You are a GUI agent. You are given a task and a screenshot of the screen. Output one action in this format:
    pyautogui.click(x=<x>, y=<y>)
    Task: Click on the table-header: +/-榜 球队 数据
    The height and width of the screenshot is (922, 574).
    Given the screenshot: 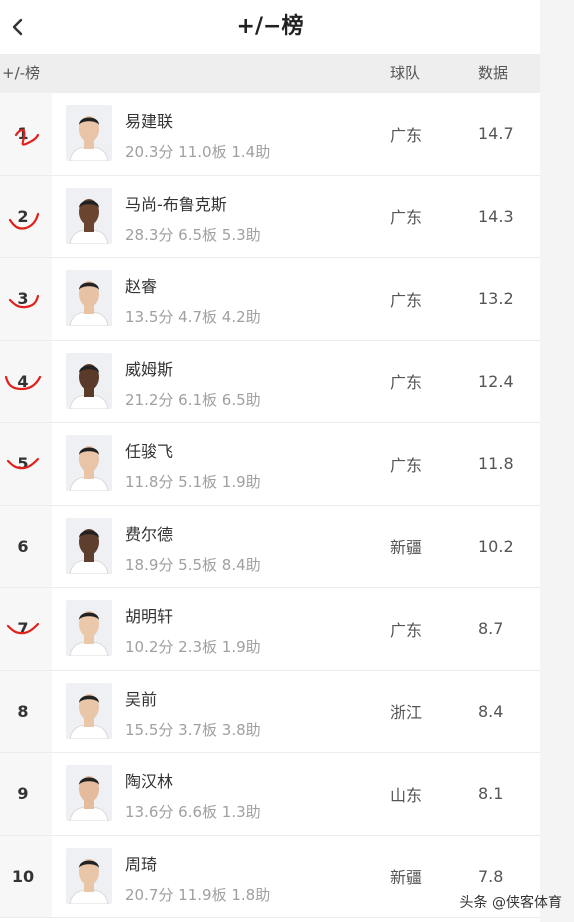 What is the action you would take?
    pyautogui.click(x=270, y=73)
    